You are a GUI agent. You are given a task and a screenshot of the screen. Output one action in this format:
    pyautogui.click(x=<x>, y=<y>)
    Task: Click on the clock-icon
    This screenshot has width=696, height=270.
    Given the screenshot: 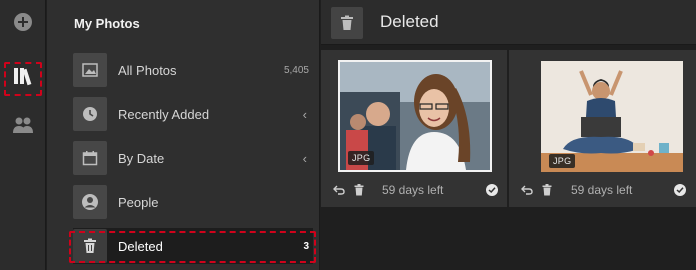 What is the action you would take?
    pyautogui.click(x=90, y=114)
    